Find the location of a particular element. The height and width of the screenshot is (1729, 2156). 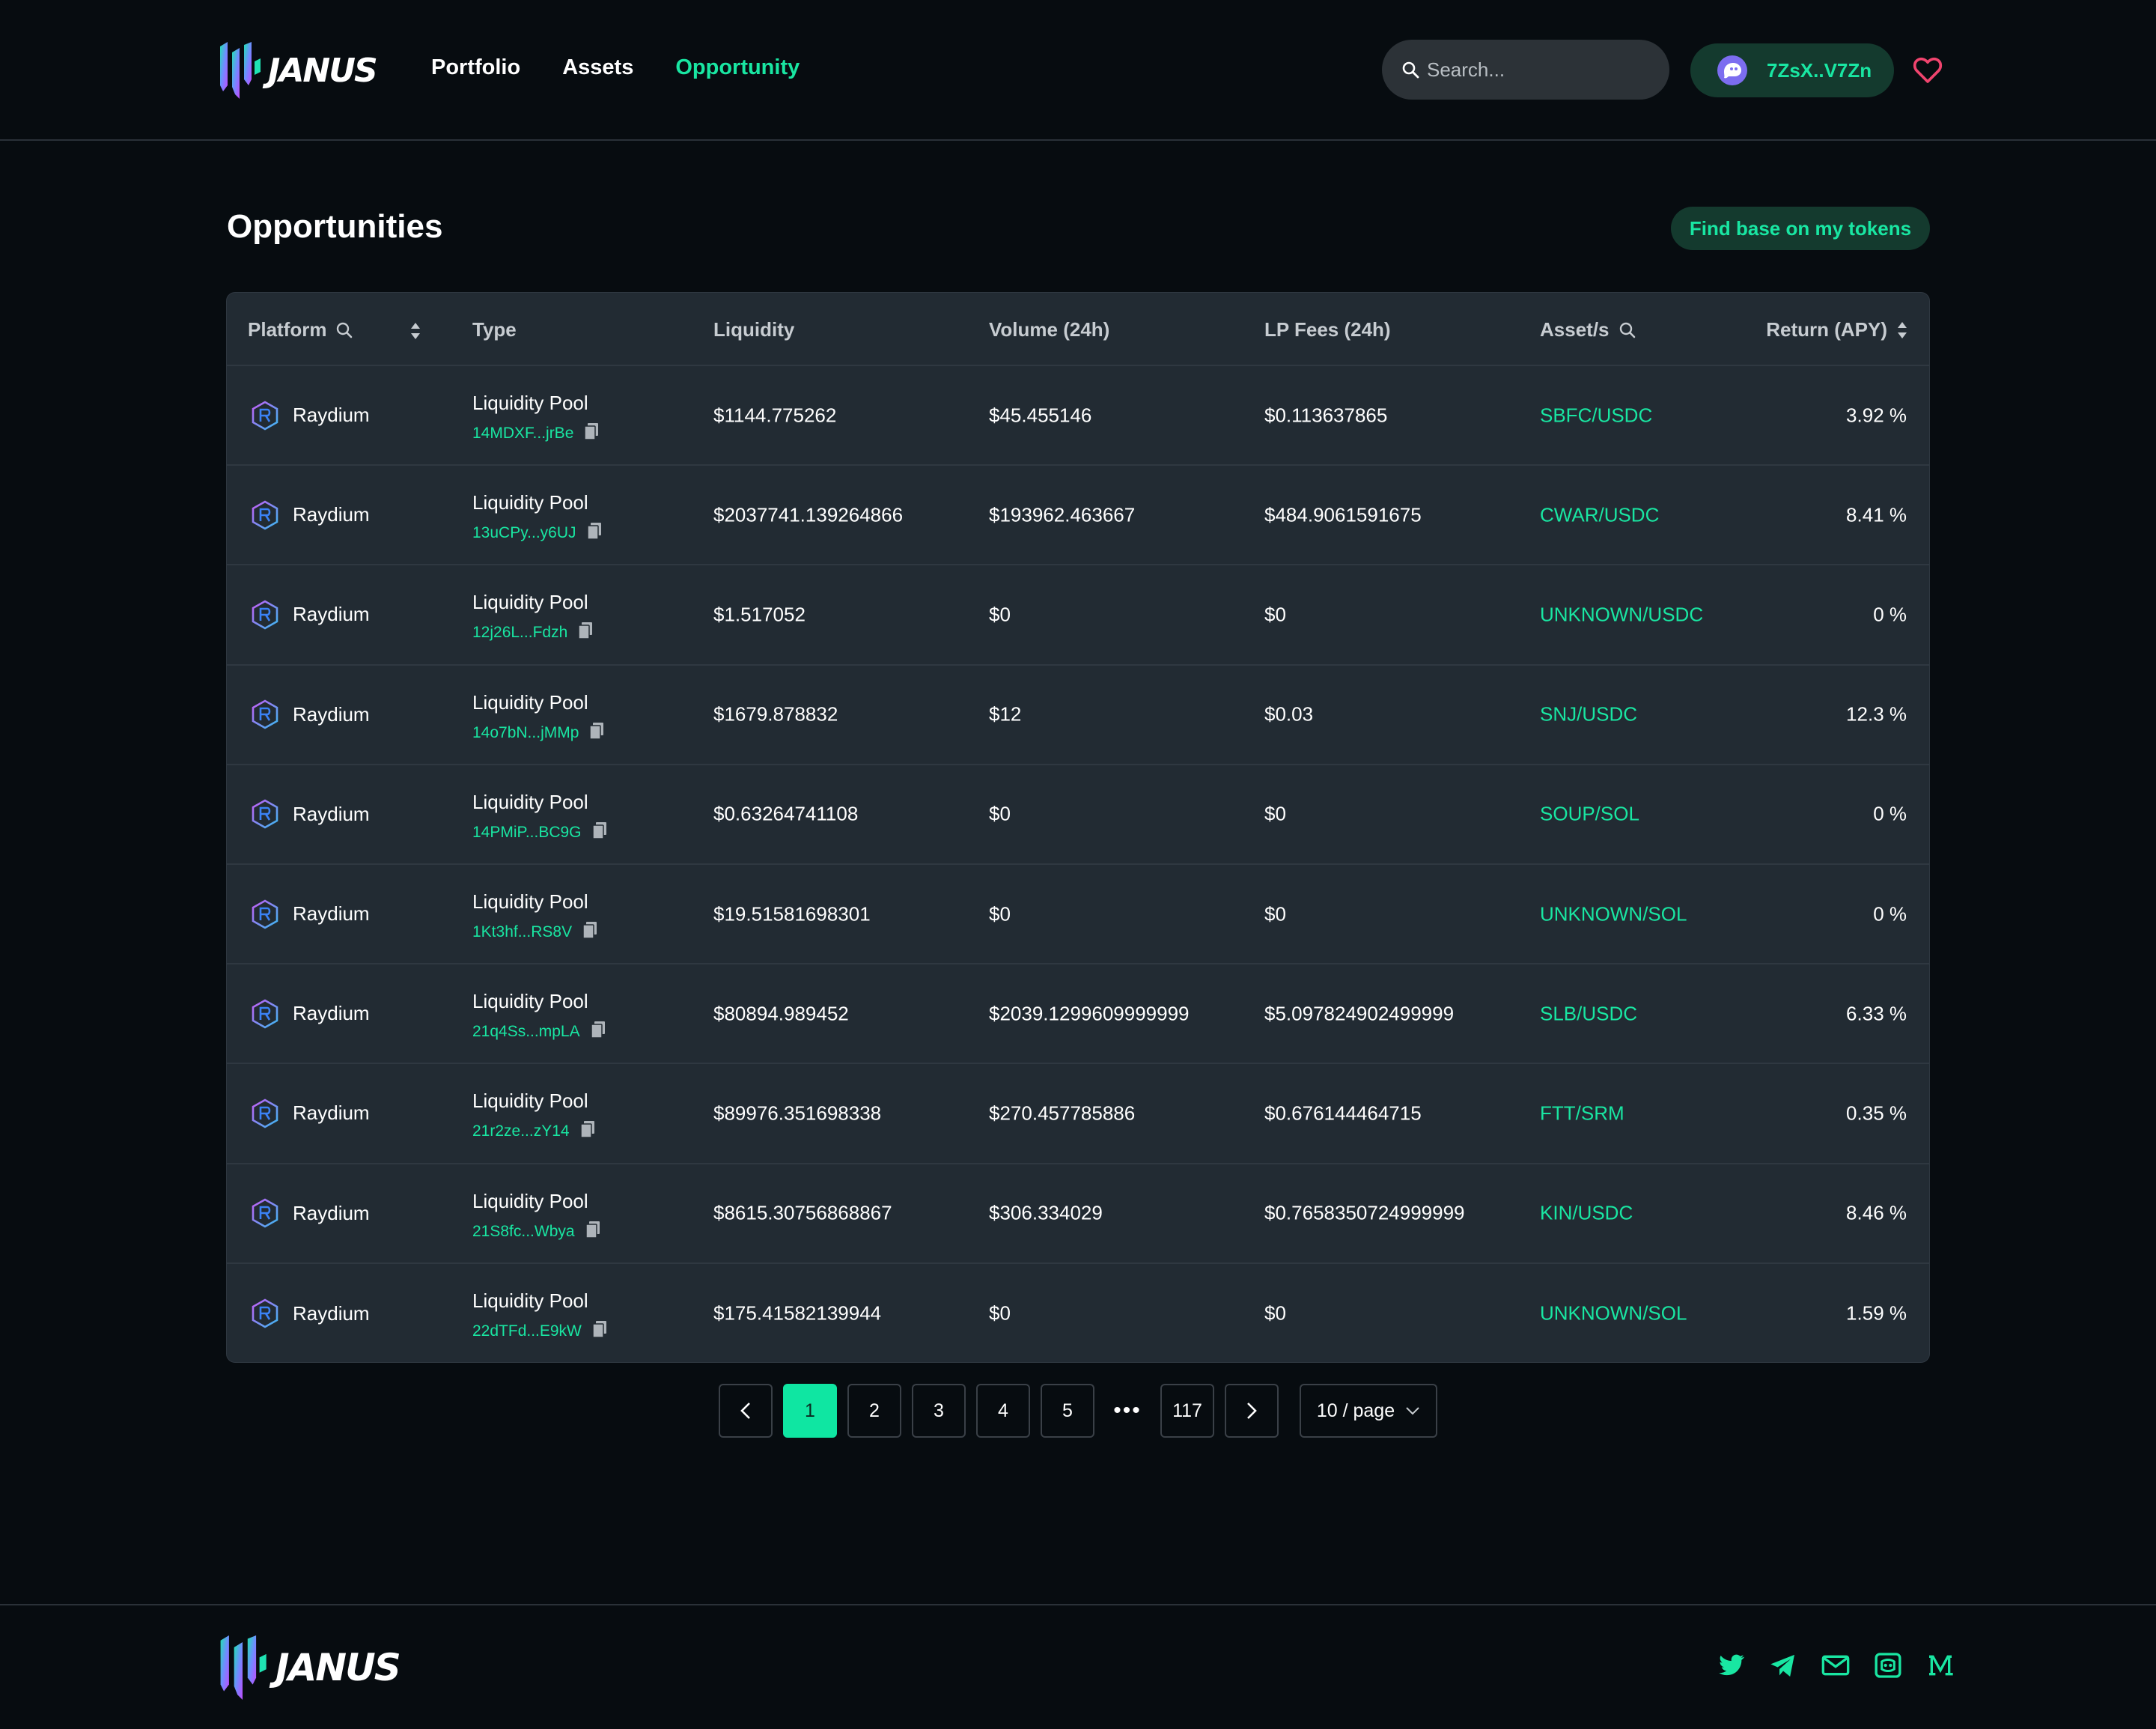

heart-icon is located at coordinates (1928, 70).